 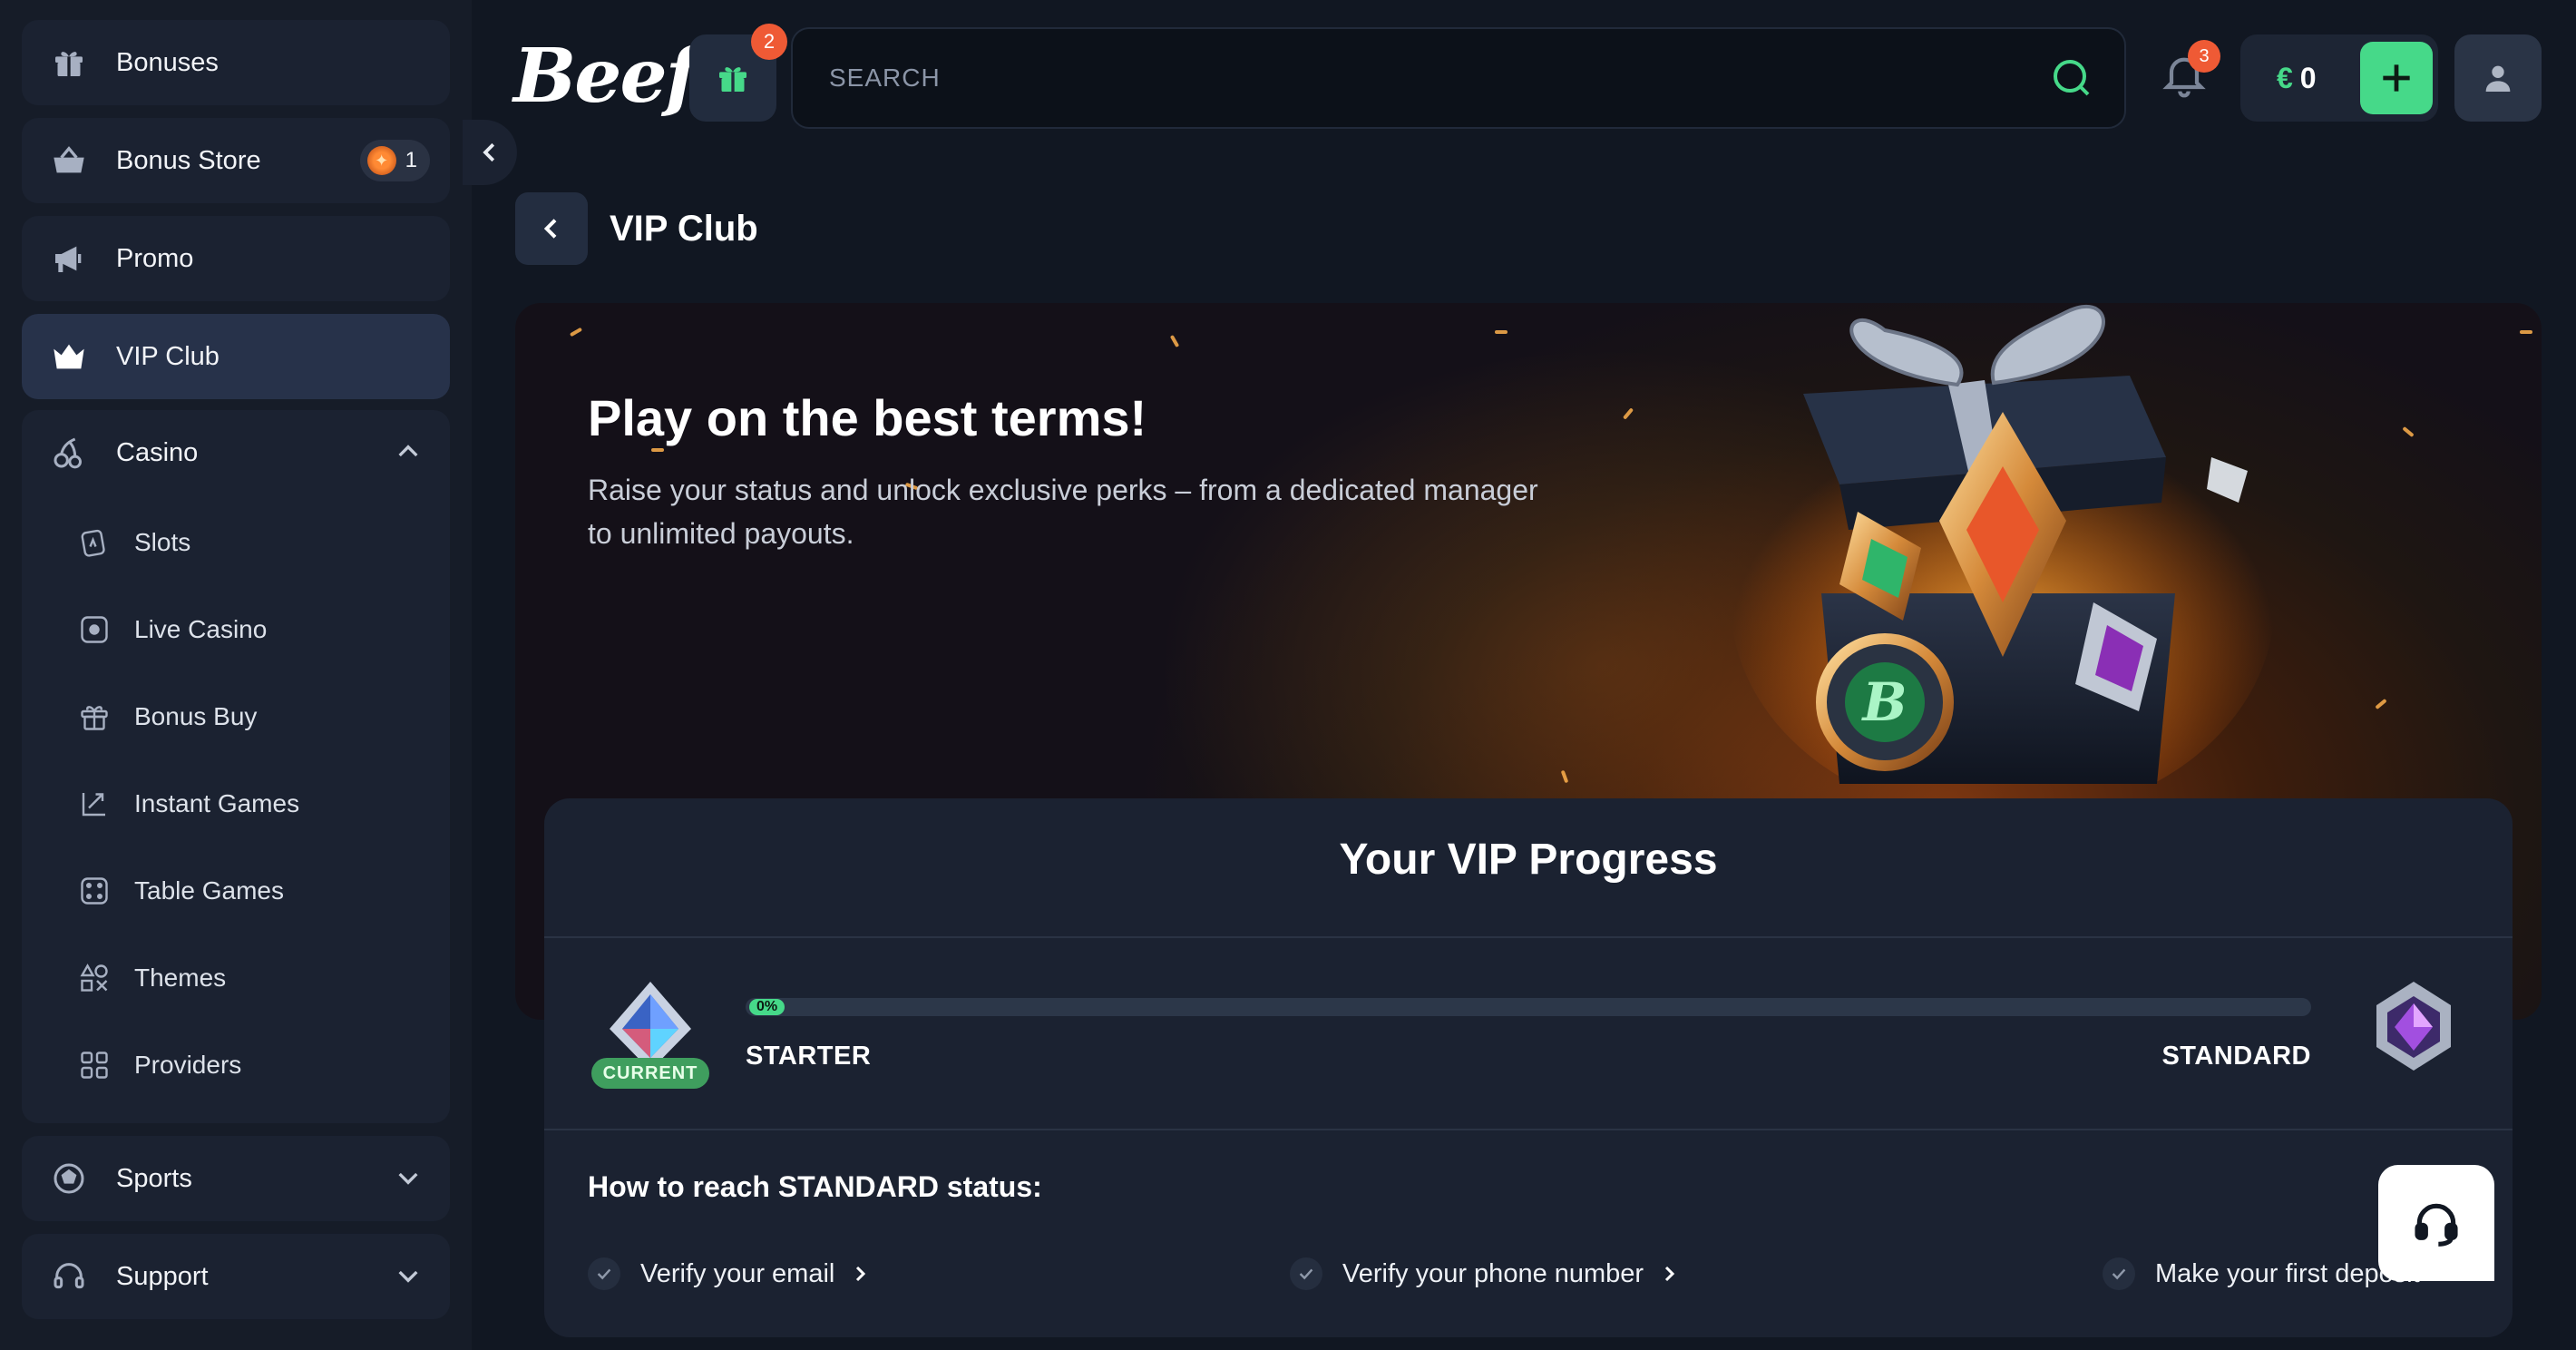 I want to click on megaphone-icon, so click(x=69, y=259).